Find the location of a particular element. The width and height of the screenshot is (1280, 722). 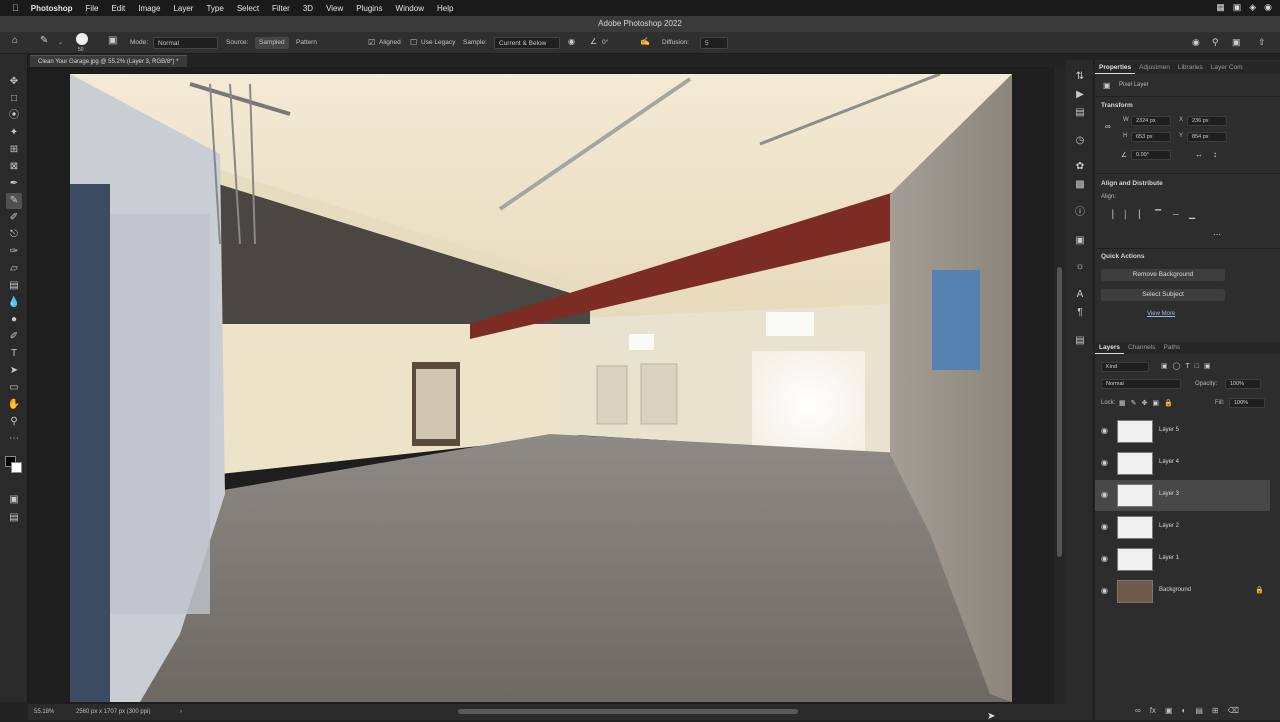

frame-tool-icon: ⊠ is located at coordinates (14, 167).